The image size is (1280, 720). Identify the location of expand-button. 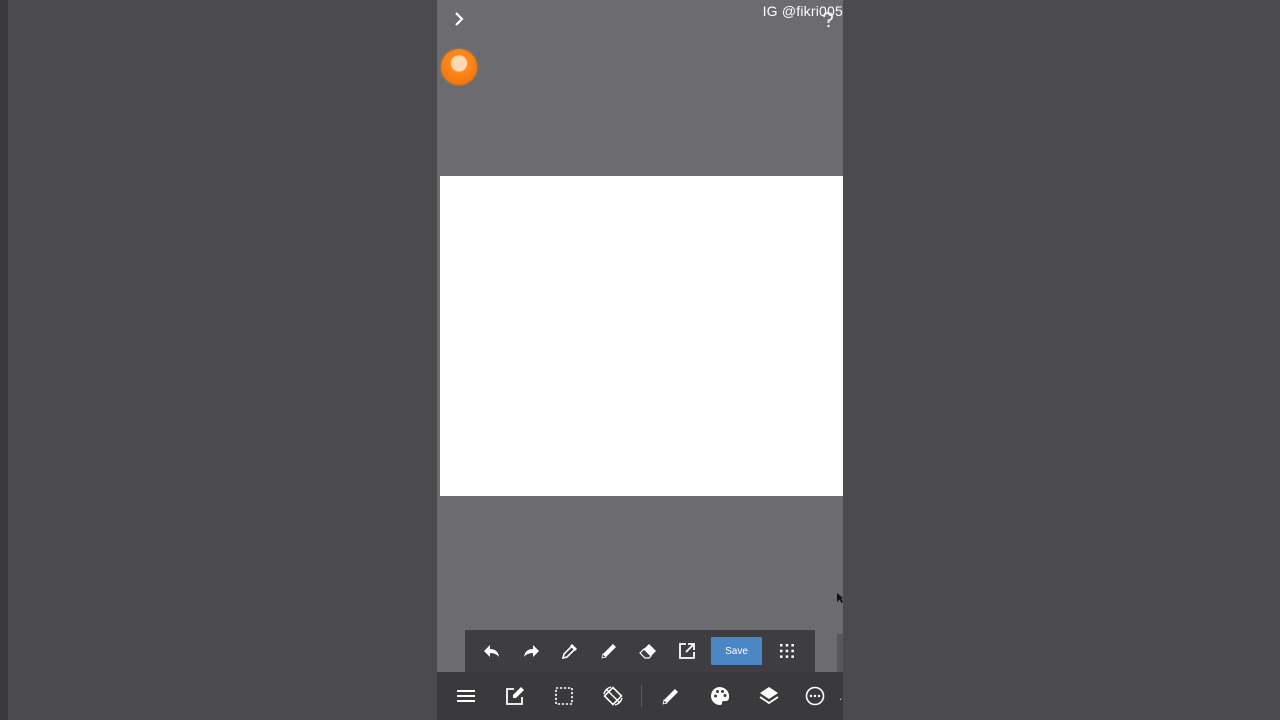
(459, 19).